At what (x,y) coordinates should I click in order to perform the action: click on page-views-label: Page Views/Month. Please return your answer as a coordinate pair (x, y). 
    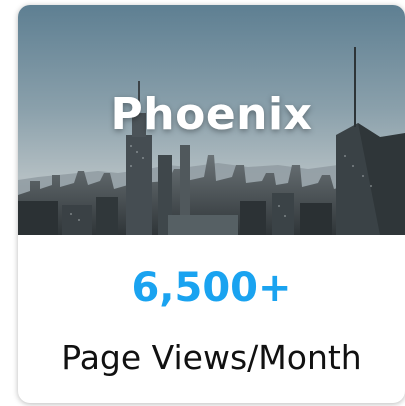
    Looking at the image, I should click on (211, 357).